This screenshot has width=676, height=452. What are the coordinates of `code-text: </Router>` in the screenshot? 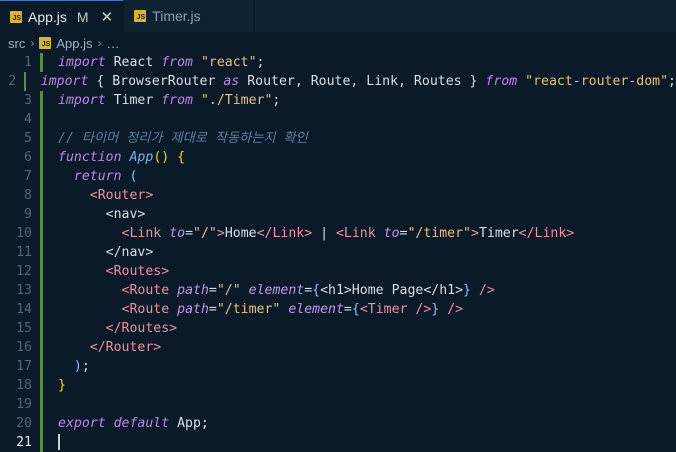 It's located at (109, 347).